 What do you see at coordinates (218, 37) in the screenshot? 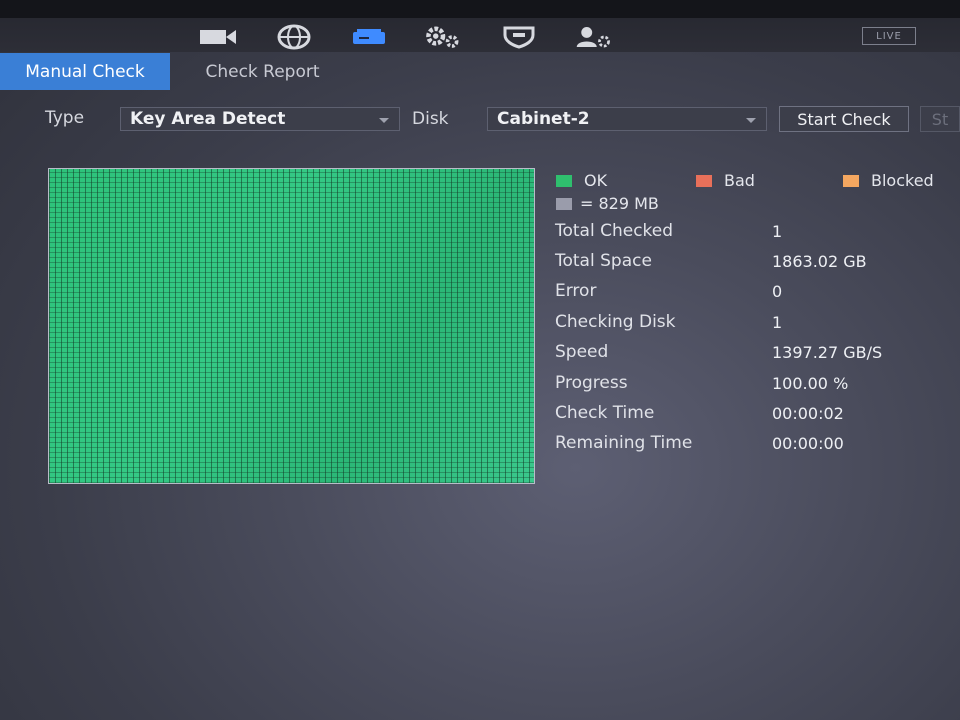
I see `camera-icon` at bounding box center [218, 37].